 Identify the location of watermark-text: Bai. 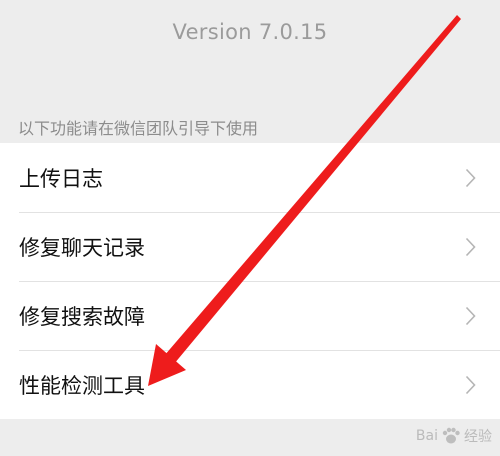
(426, 436).